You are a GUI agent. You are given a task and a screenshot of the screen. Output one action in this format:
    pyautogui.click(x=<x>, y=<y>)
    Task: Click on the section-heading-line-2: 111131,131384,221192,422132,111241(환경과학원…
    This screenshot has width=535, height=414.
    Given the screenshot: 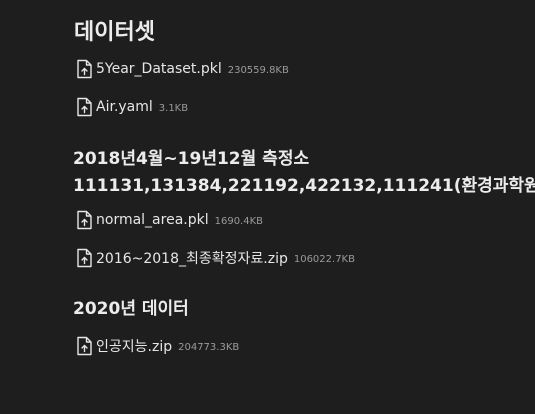 What is the action you would take?
    pyautogui.click(x=304, y=186)
    